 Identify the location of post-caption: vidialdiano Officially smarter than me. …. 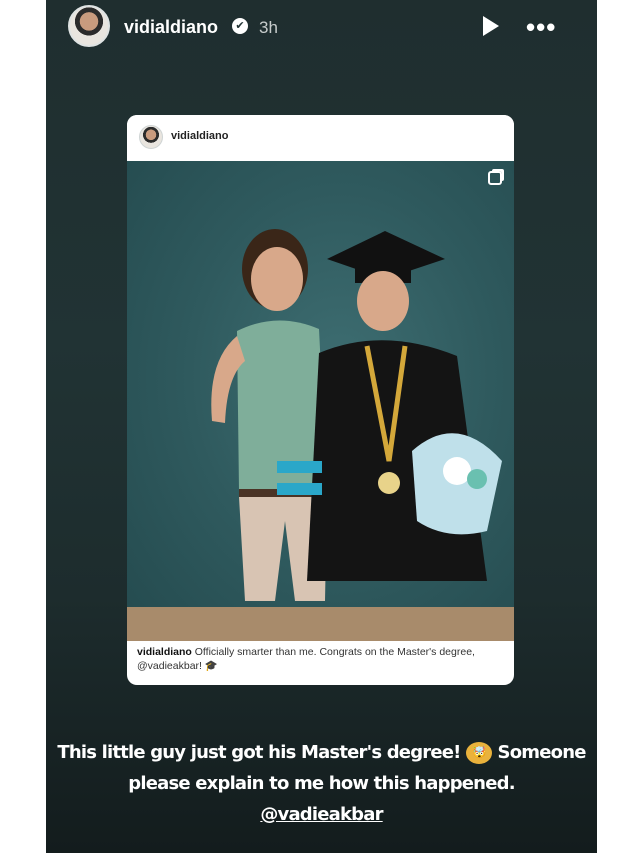
(322, 659).